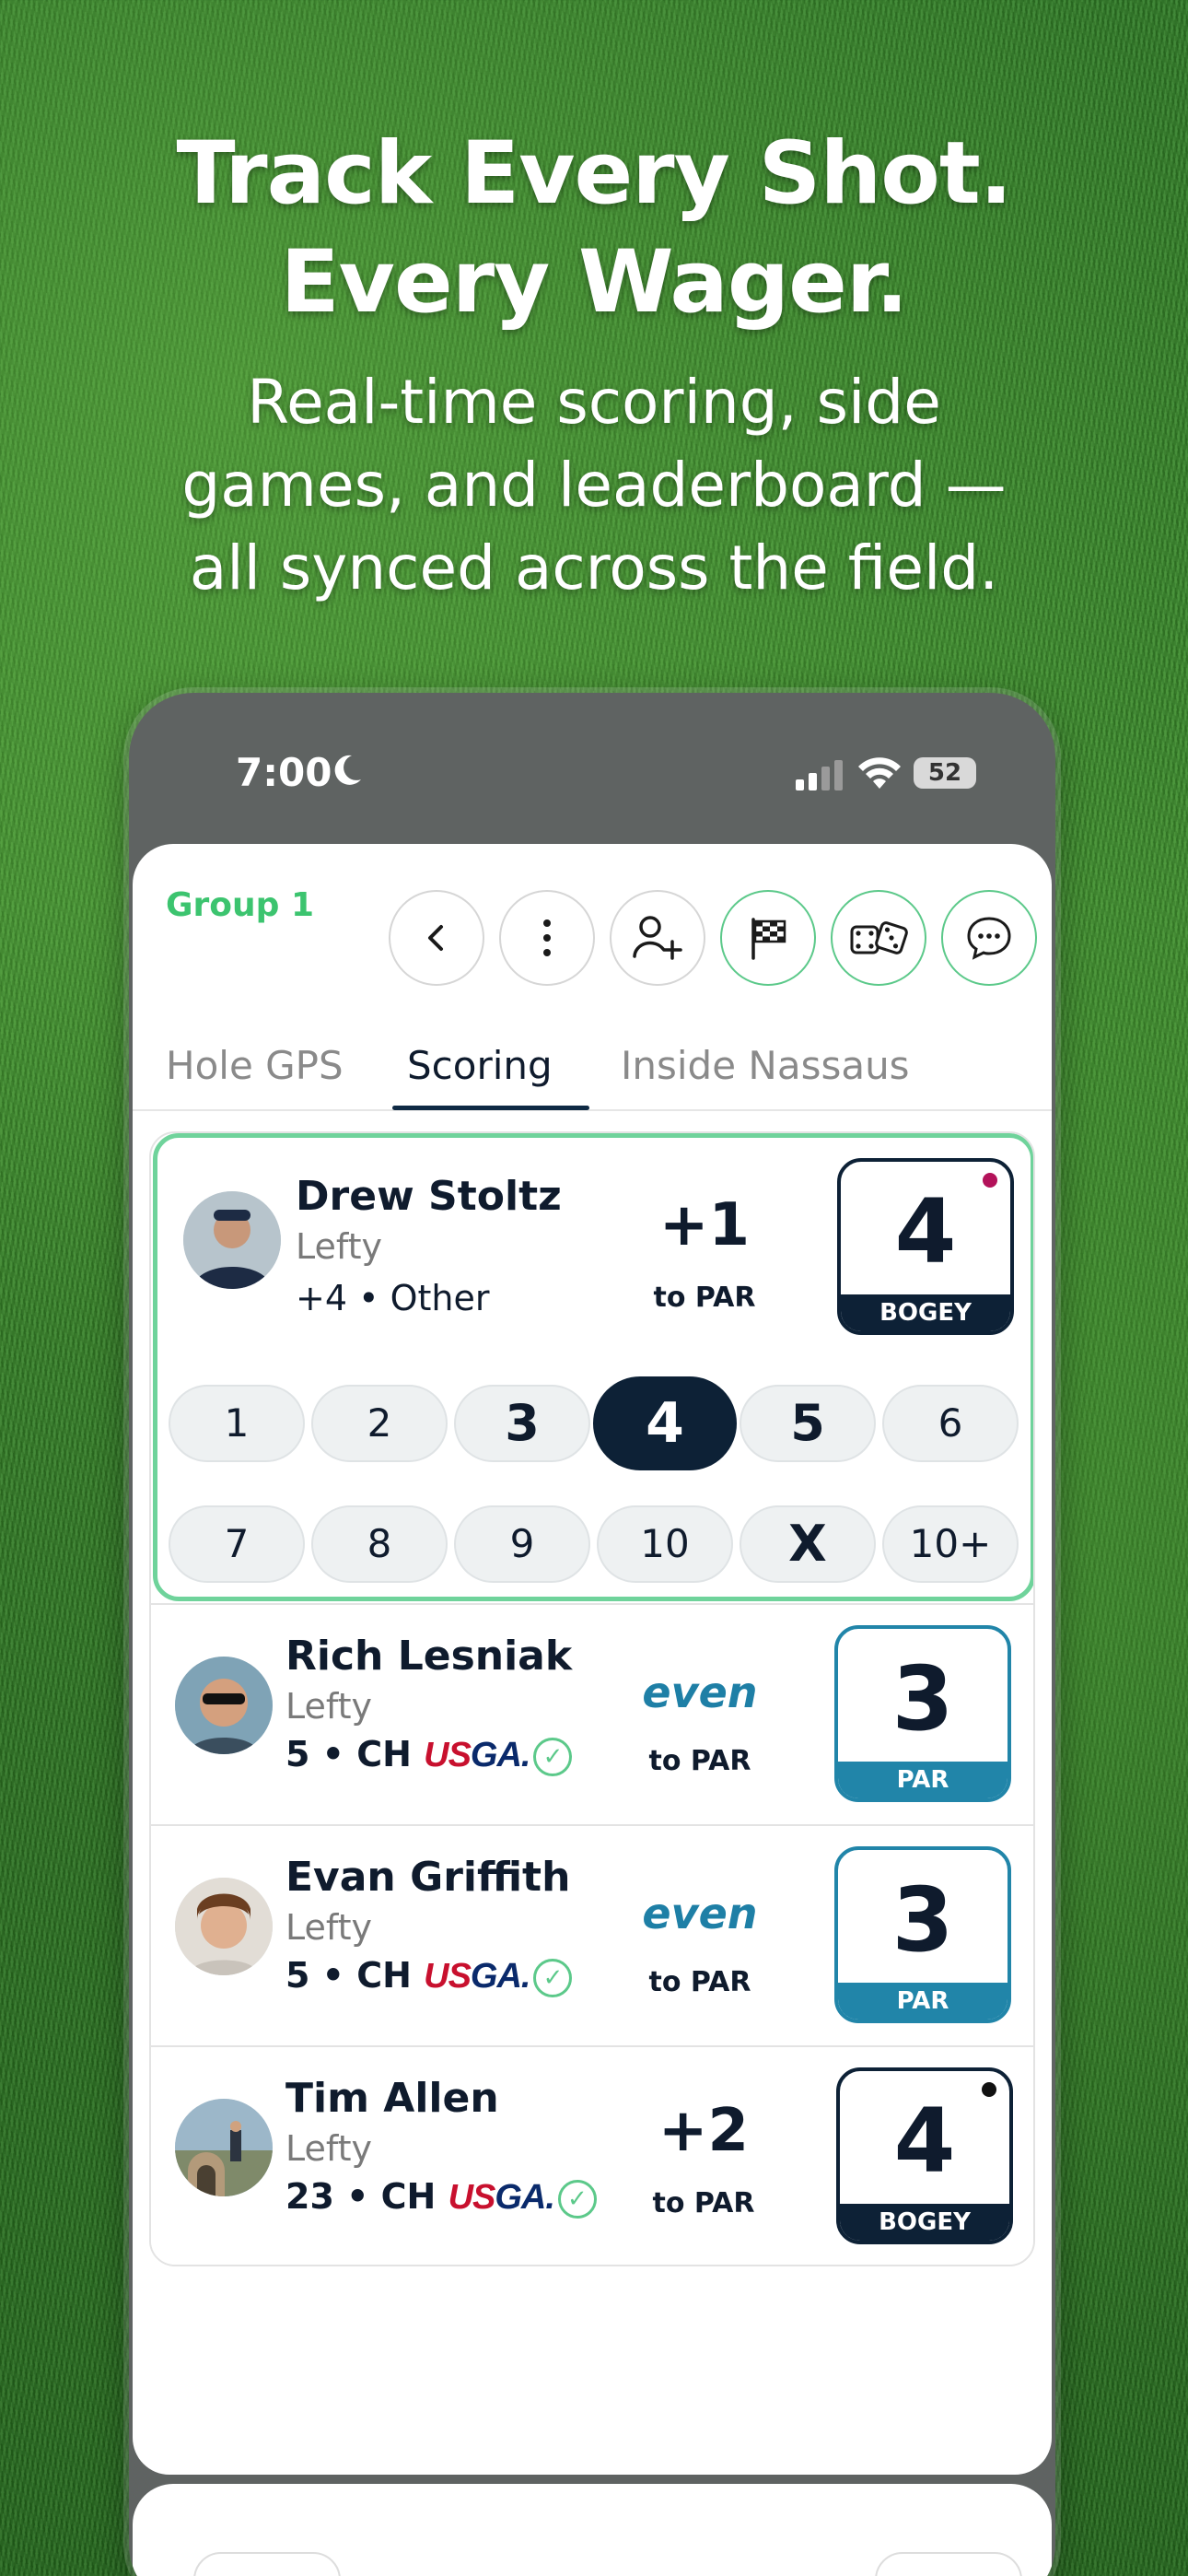 The width and height of the screenshot is (1188, 2576). I want to click on player-handicap: 23 • CH USGA. ✓, so click(441, 2197).